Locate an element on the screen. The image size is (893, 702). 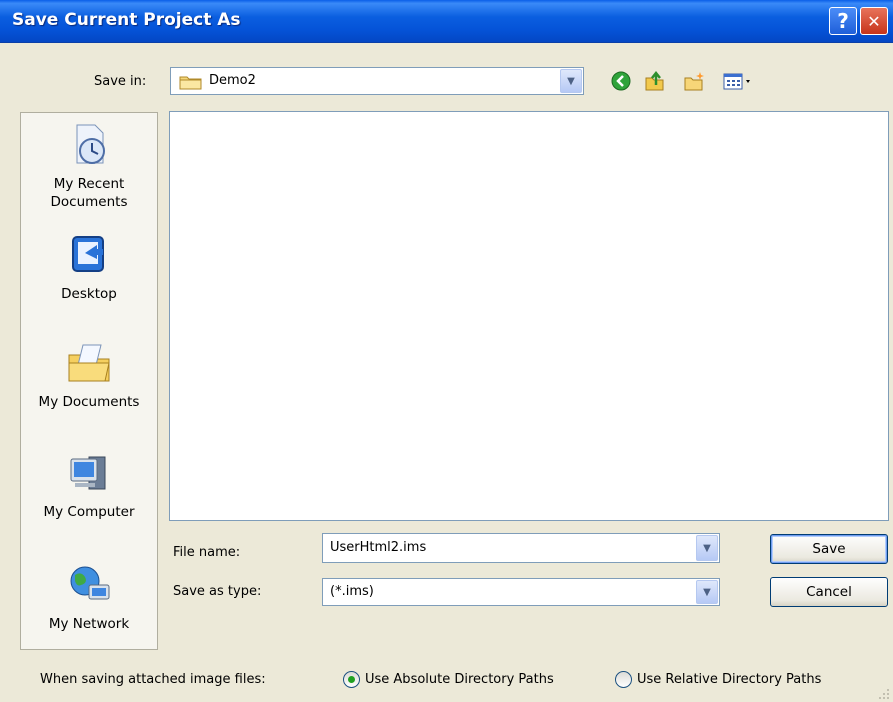
file-name-dropdown-button: ▼ is located at coordinates (707, 548).